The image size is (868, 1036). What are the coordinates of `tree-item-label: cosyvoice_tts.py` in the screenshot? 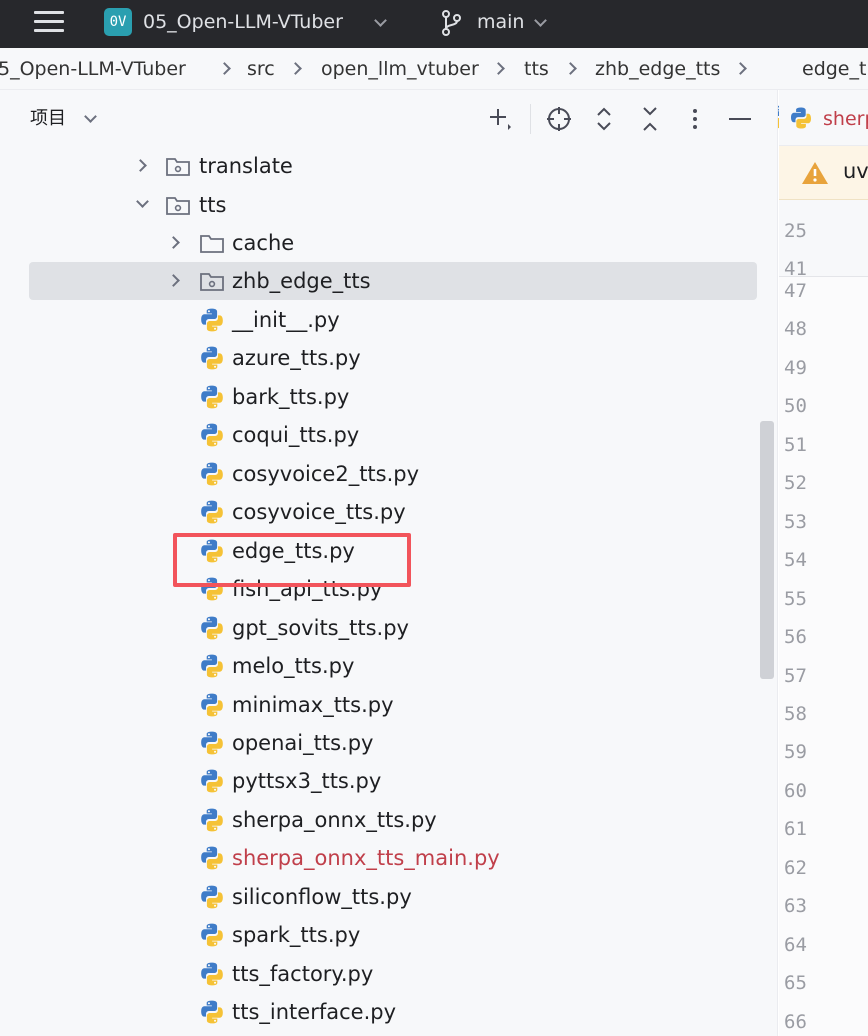 It's located at (319, 512).